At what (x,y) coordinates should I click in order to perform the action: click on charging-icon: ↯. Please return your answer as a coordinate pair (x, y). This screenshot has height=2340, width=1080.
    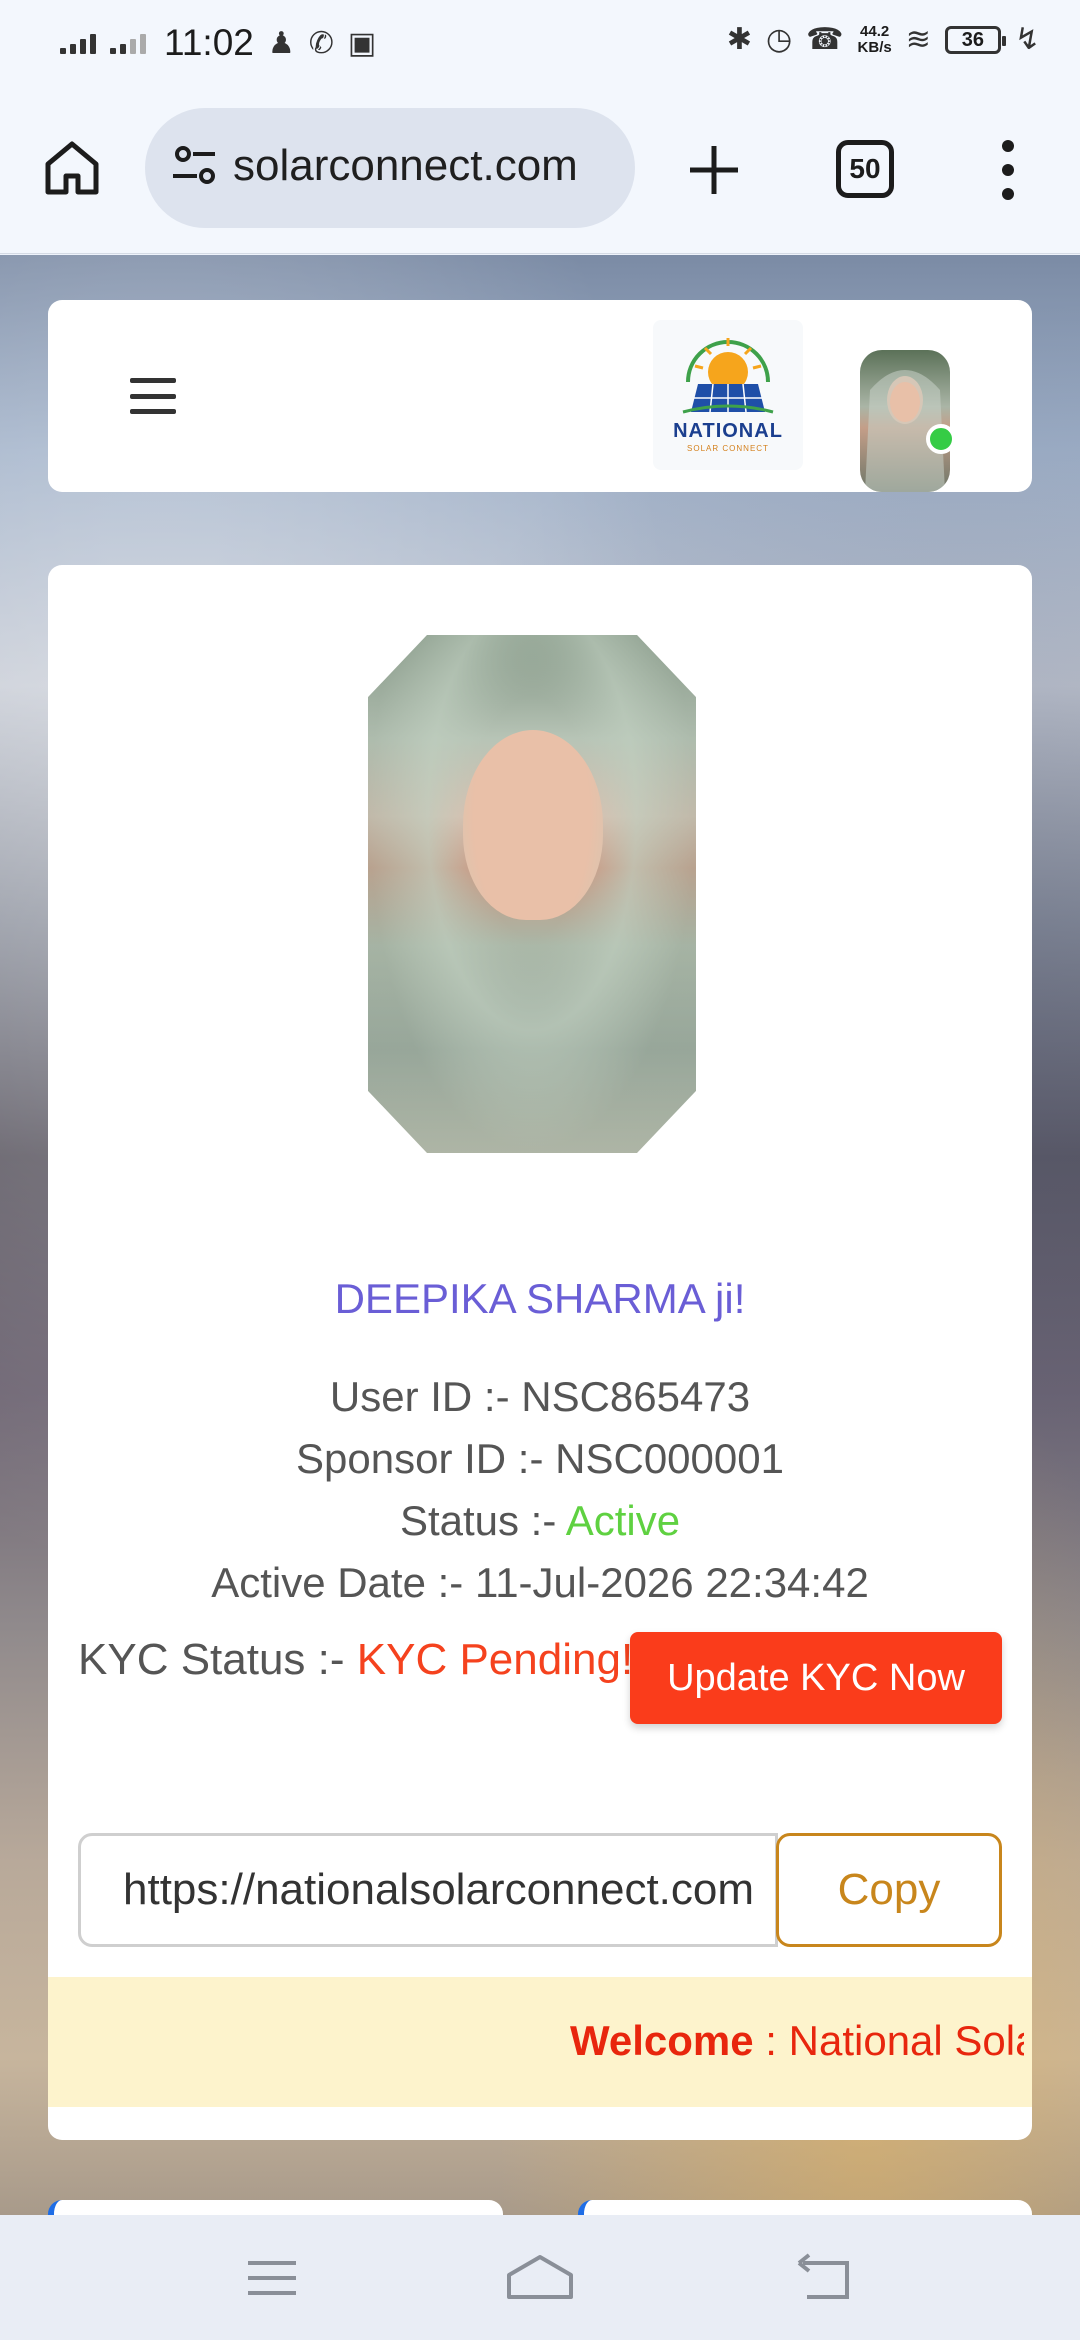
    Looking at the image, I should click on (1027, 39).